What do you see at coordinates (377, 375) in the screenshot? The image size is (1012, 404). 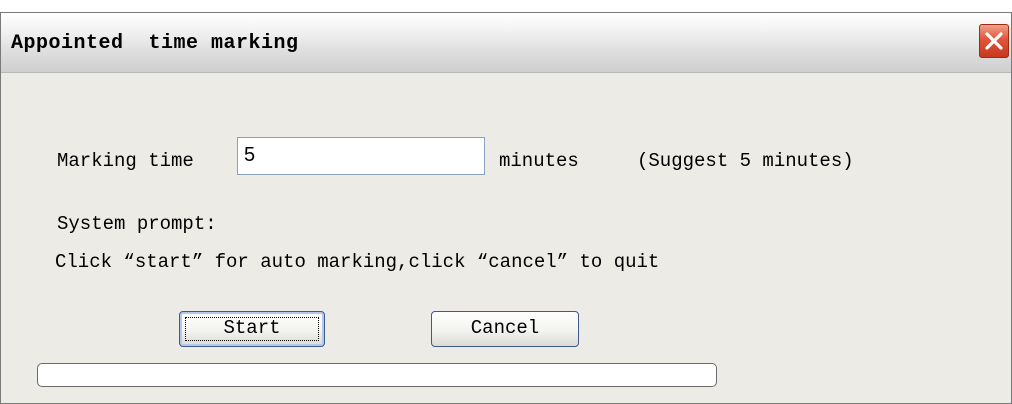 I see `progress-bar` at bounding box center [377, 375].